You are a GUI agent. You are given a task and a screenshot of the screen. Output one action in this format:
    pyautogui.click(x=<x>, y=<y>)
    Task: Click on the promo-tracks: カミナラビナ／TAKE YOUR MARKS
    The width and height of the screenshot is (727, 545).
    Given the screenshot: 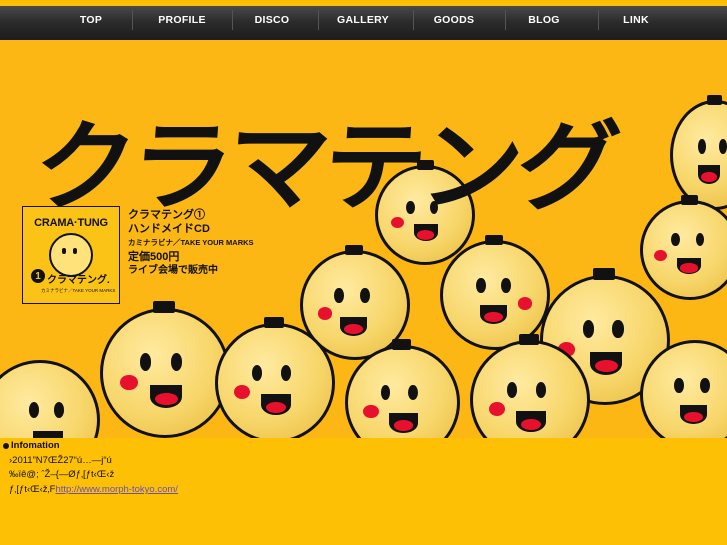 What is the action you would take?
    pyautogui.click(x=191, y=242)
    